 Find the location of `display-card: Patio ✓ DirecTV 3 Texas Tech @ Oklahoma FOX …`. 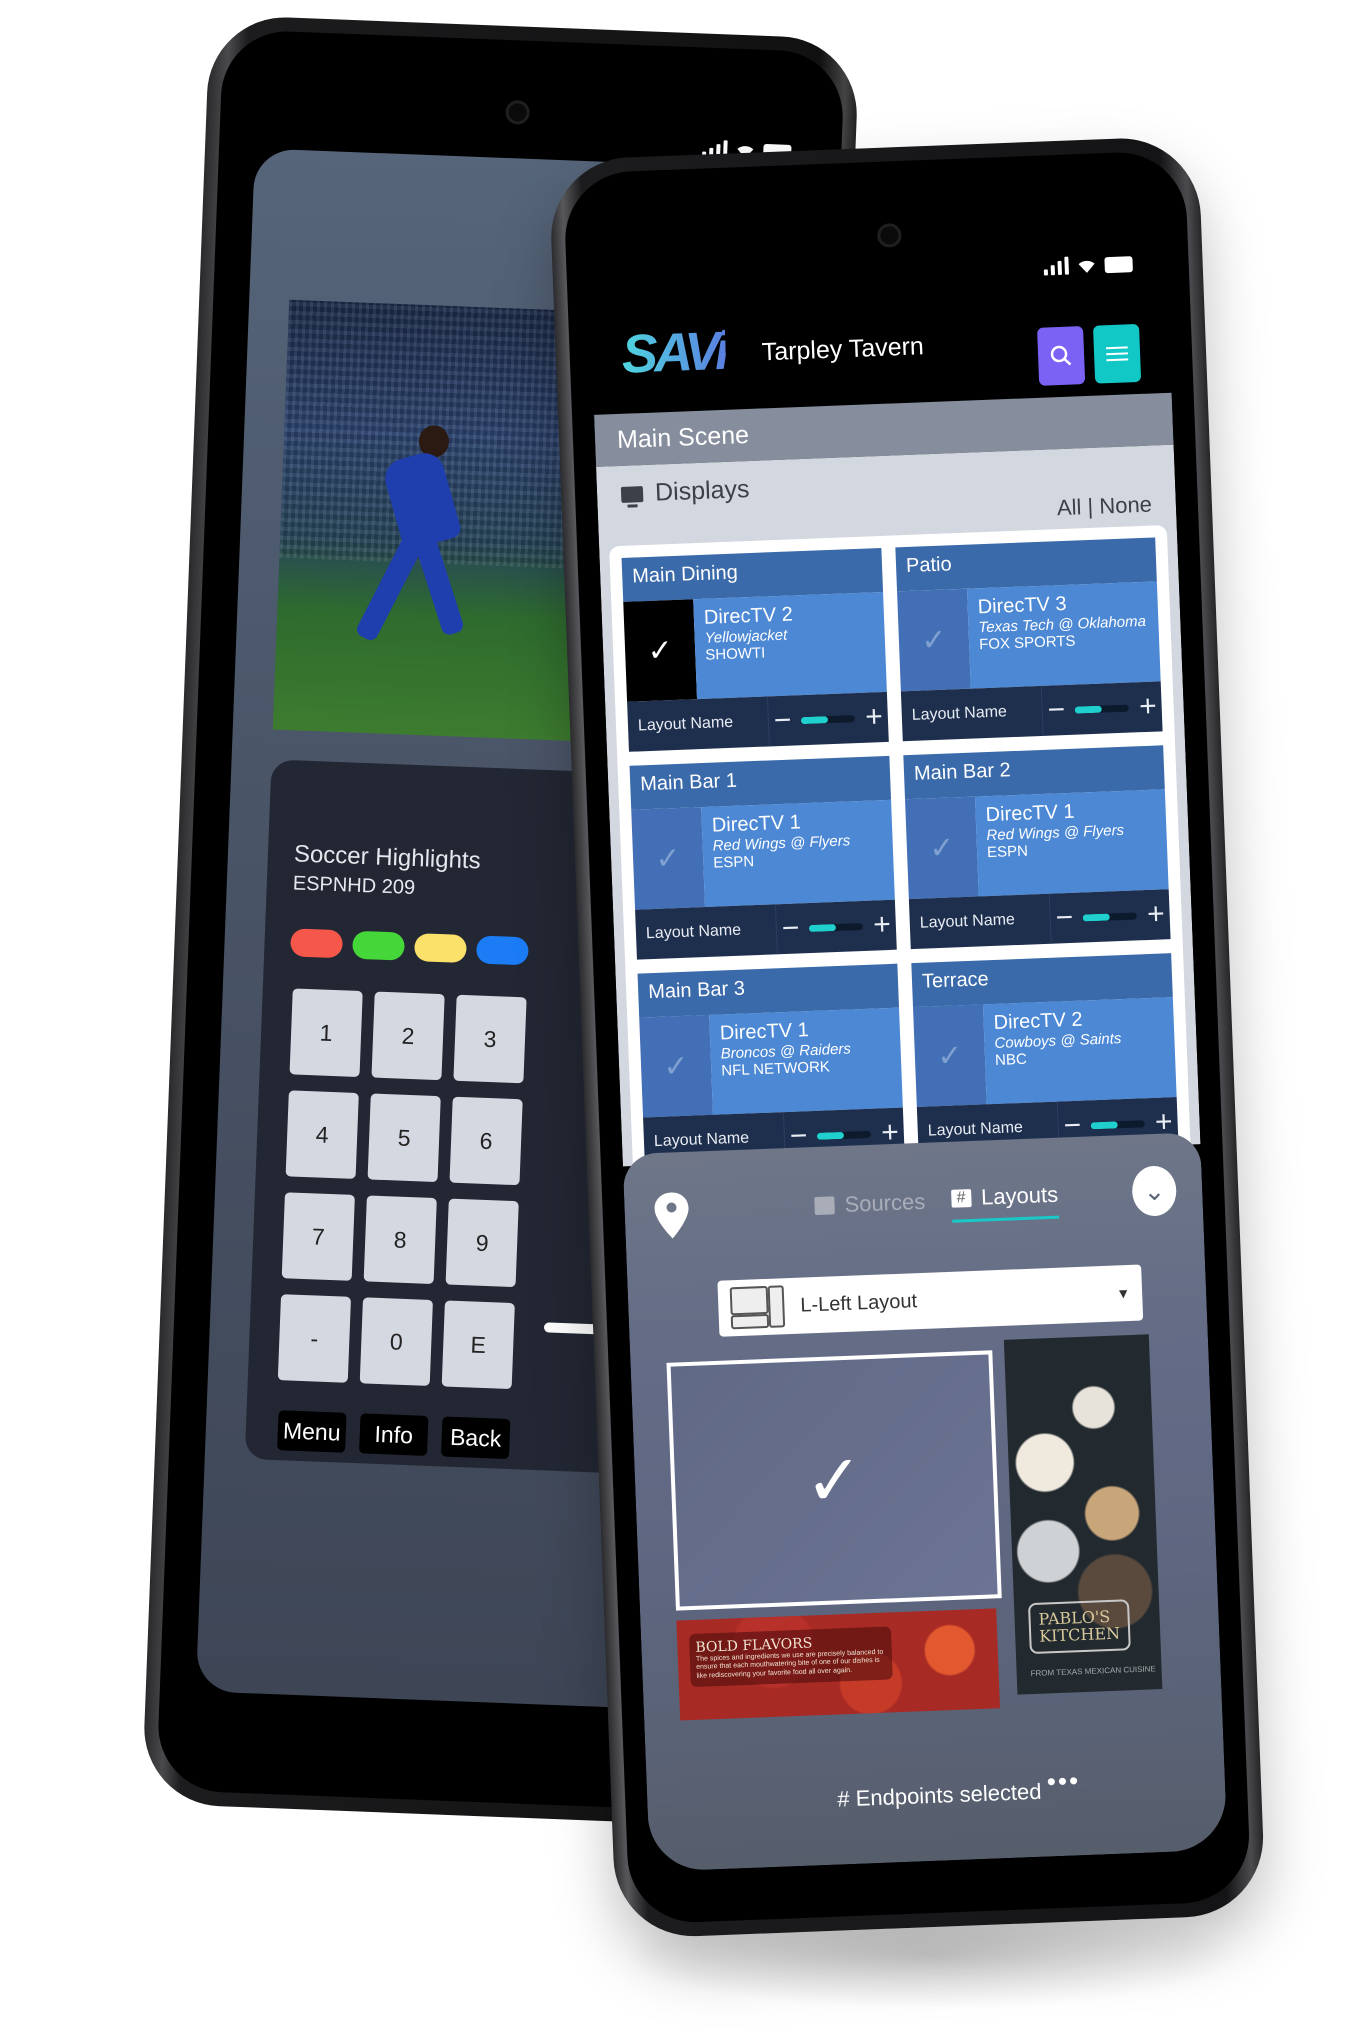

display-card: Patio ✓ DirecTV 3 Texas Tech @ Oklahoma FOX … is located at coordinates (1029, 639).